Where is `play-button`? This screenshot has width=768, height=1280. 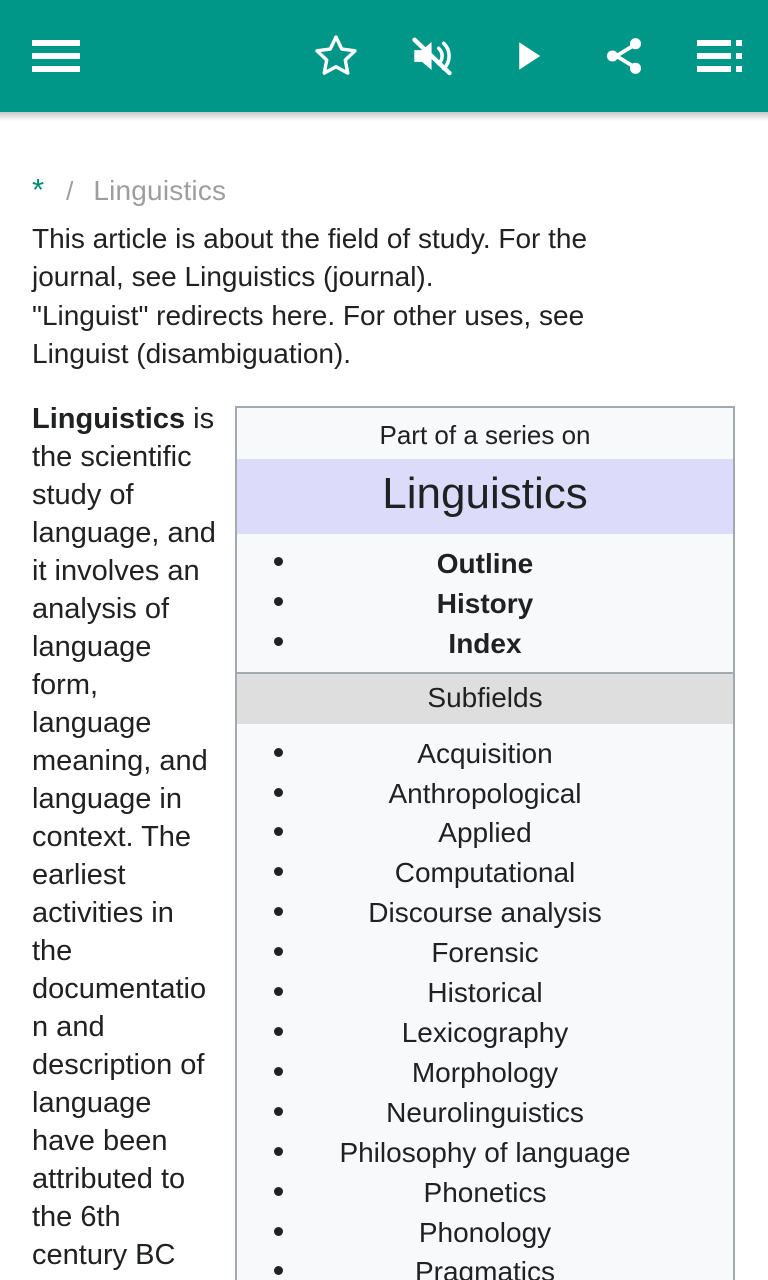 play-button is located at coordinates (528, 56).